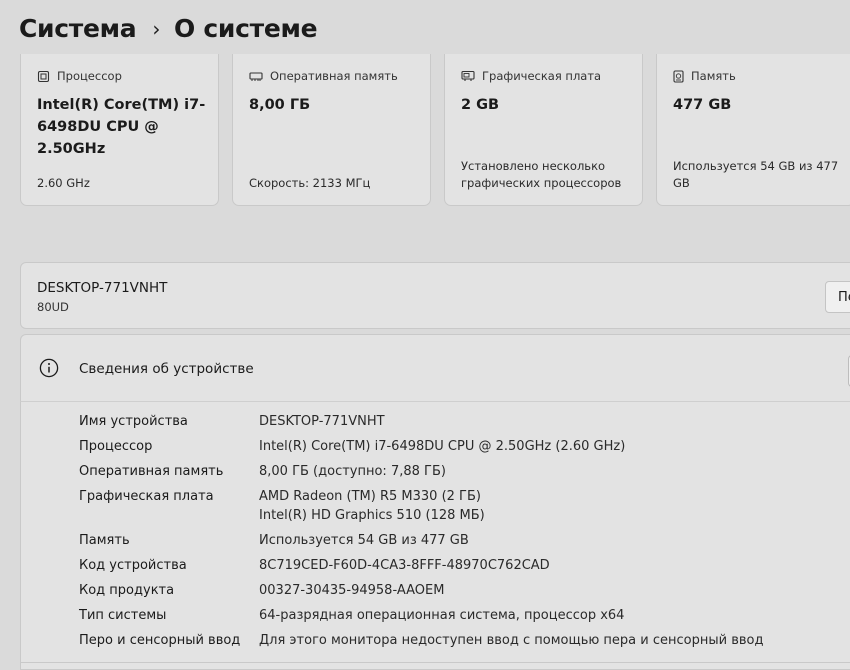 The height and width of the screenshot is (670, 850). I want to click on card-processor-sub: 2.60 GHz, so click(63, 182).